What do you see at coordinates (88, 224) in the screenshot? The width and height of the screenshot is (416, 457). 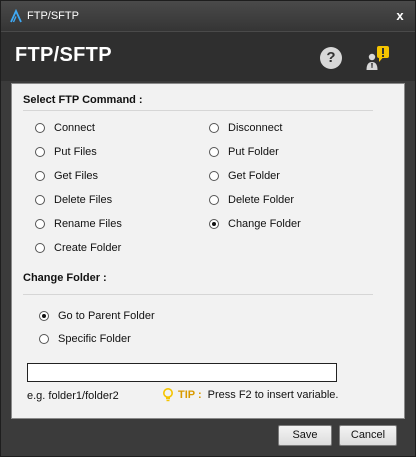 I see `radio-label: Rename Files` at bounding box center [88, 224].